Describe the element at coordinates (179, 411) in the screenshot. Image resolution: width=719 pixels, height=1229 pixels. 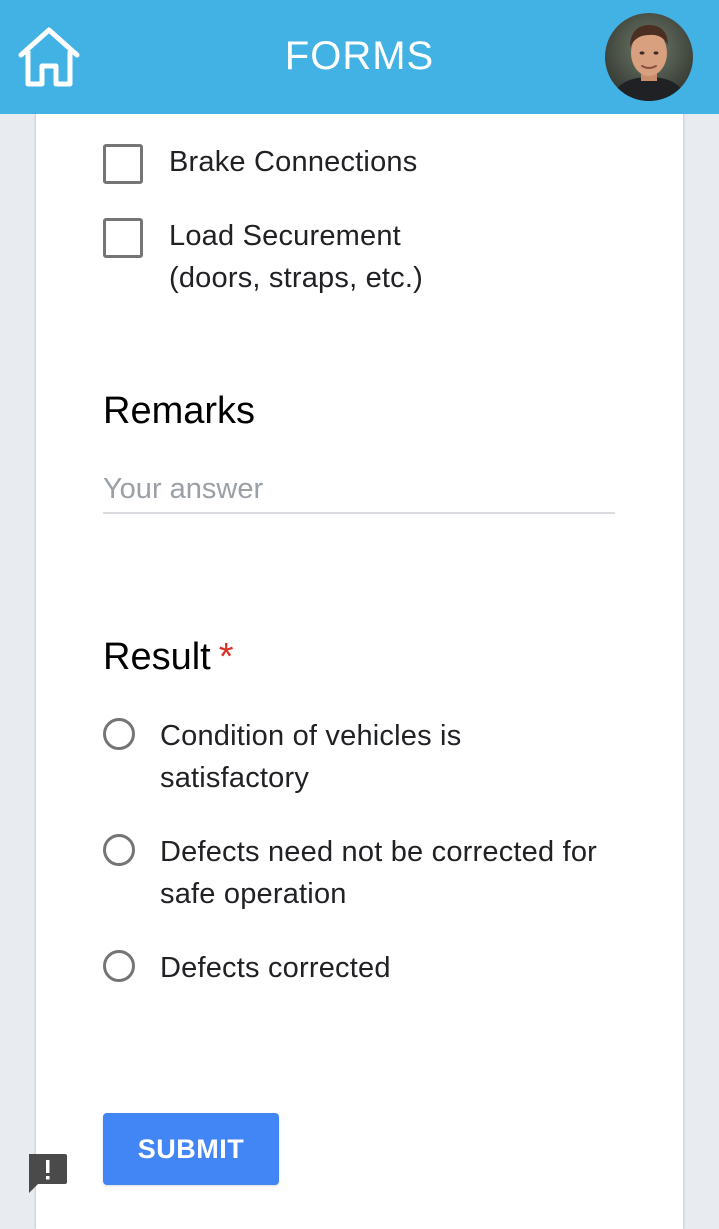
I see `remarks-title: Remarks` at that location.